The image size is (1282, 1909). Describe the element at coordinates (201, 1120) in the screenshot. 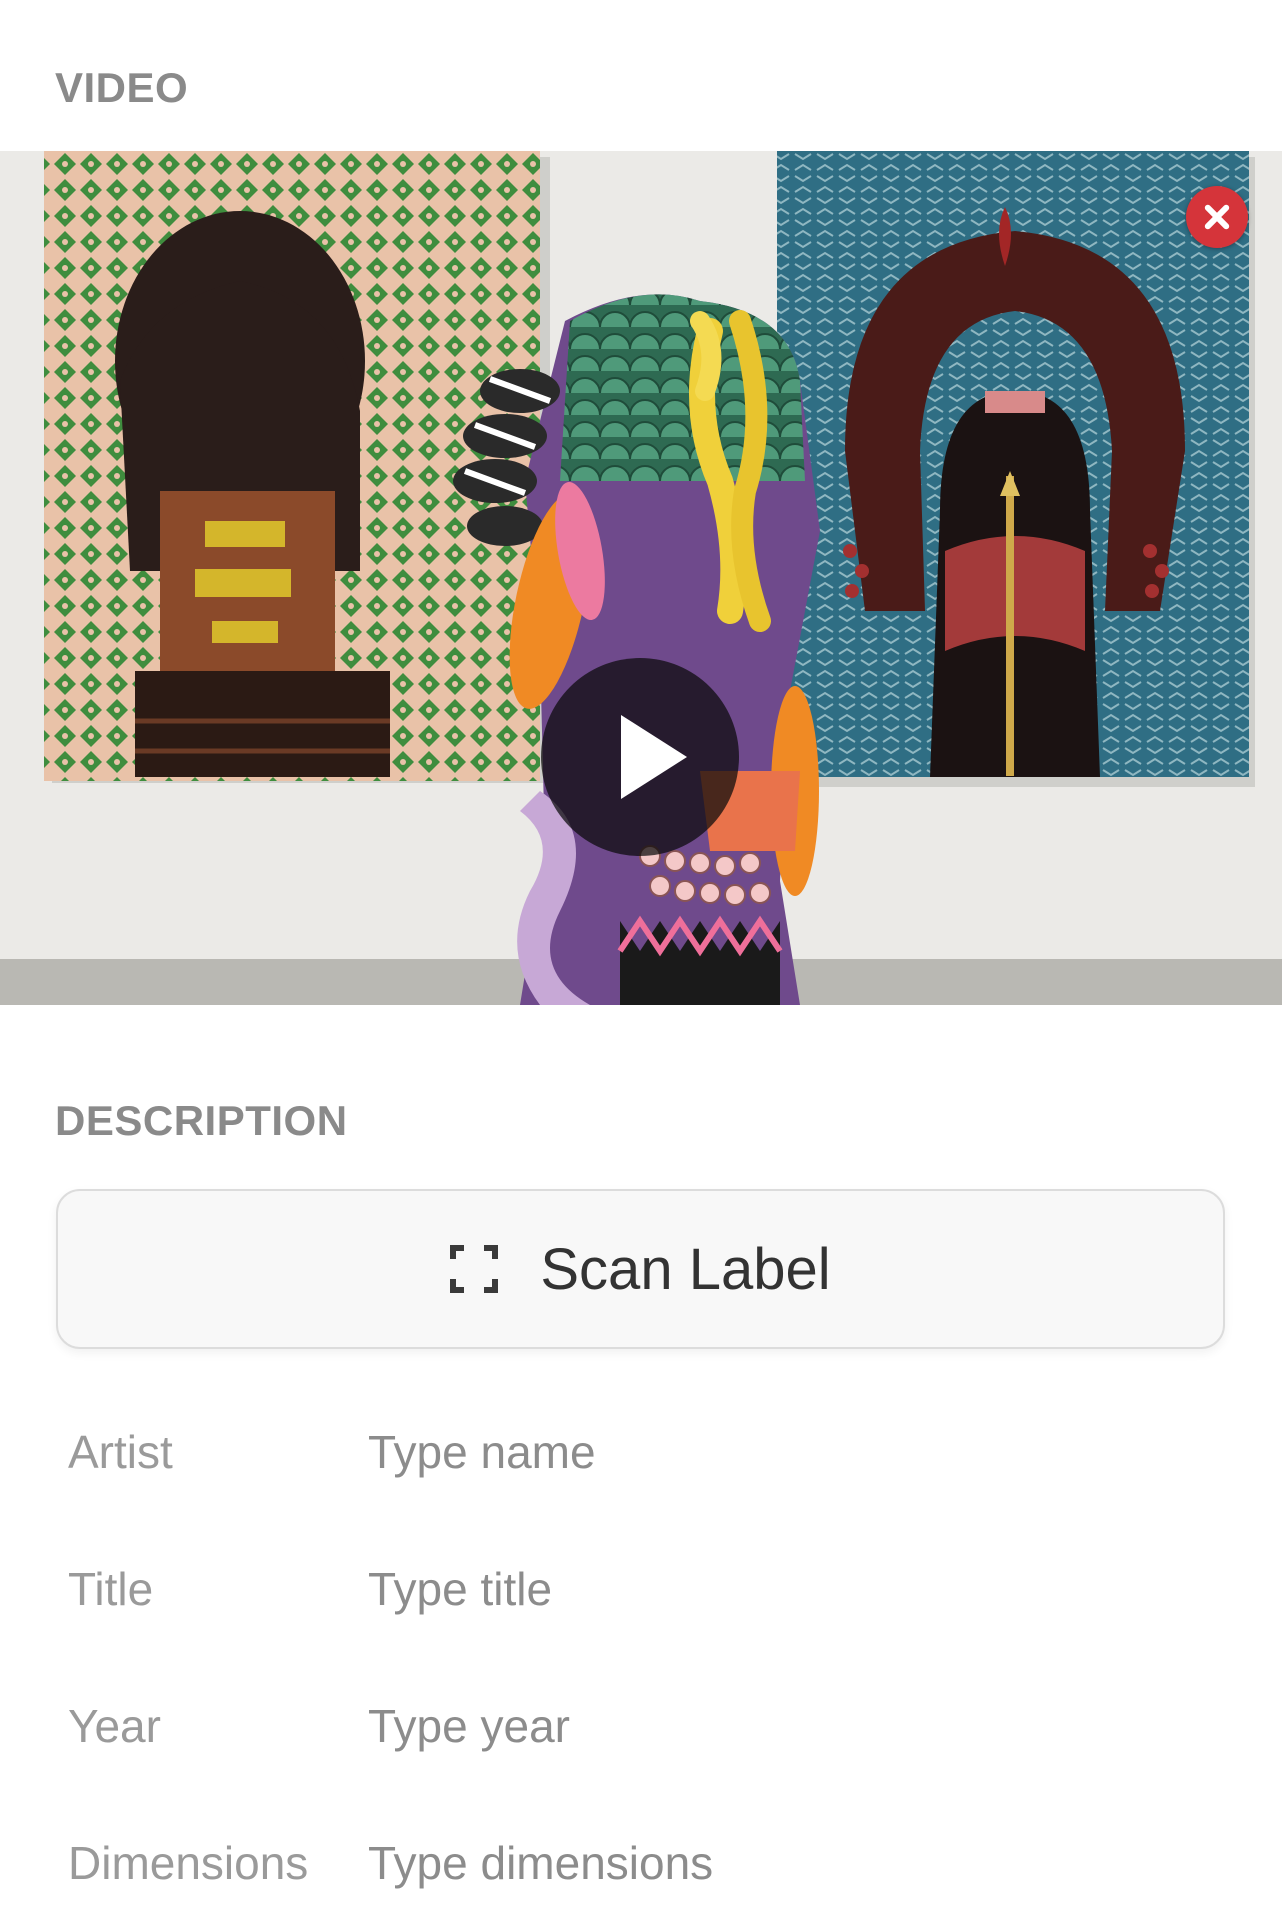

I see `description-section-label: DESCRIPTION` at that location.